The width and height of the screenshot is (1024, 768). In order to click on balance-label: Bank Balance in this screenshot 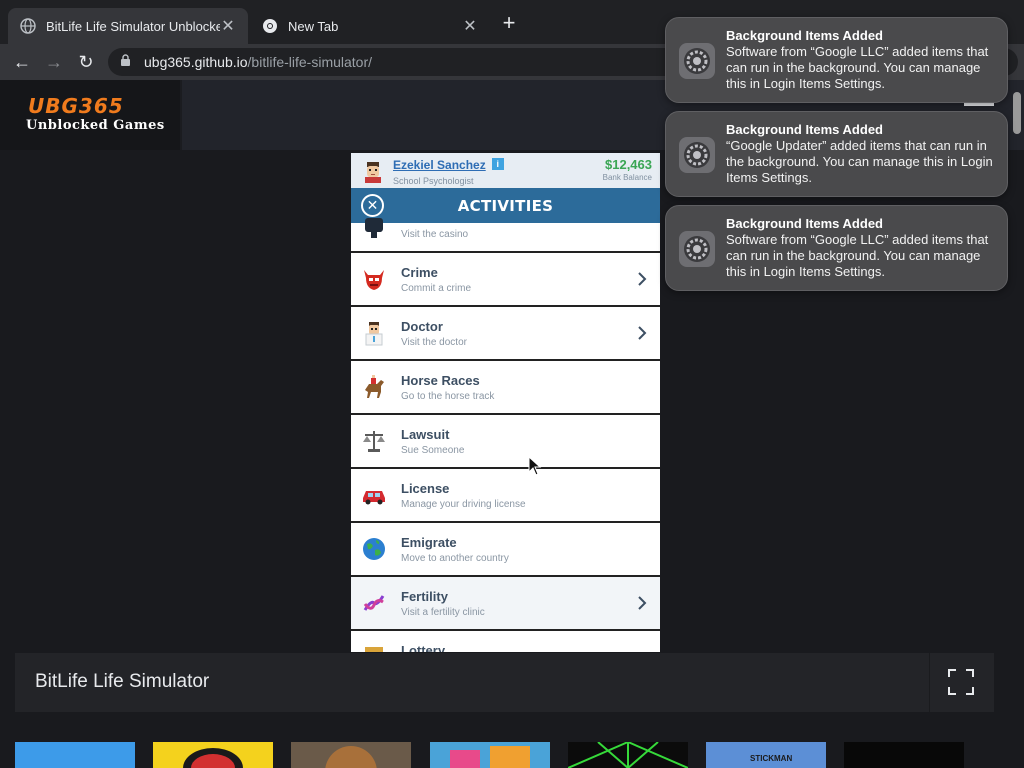, I will do `click(627, 177)`.